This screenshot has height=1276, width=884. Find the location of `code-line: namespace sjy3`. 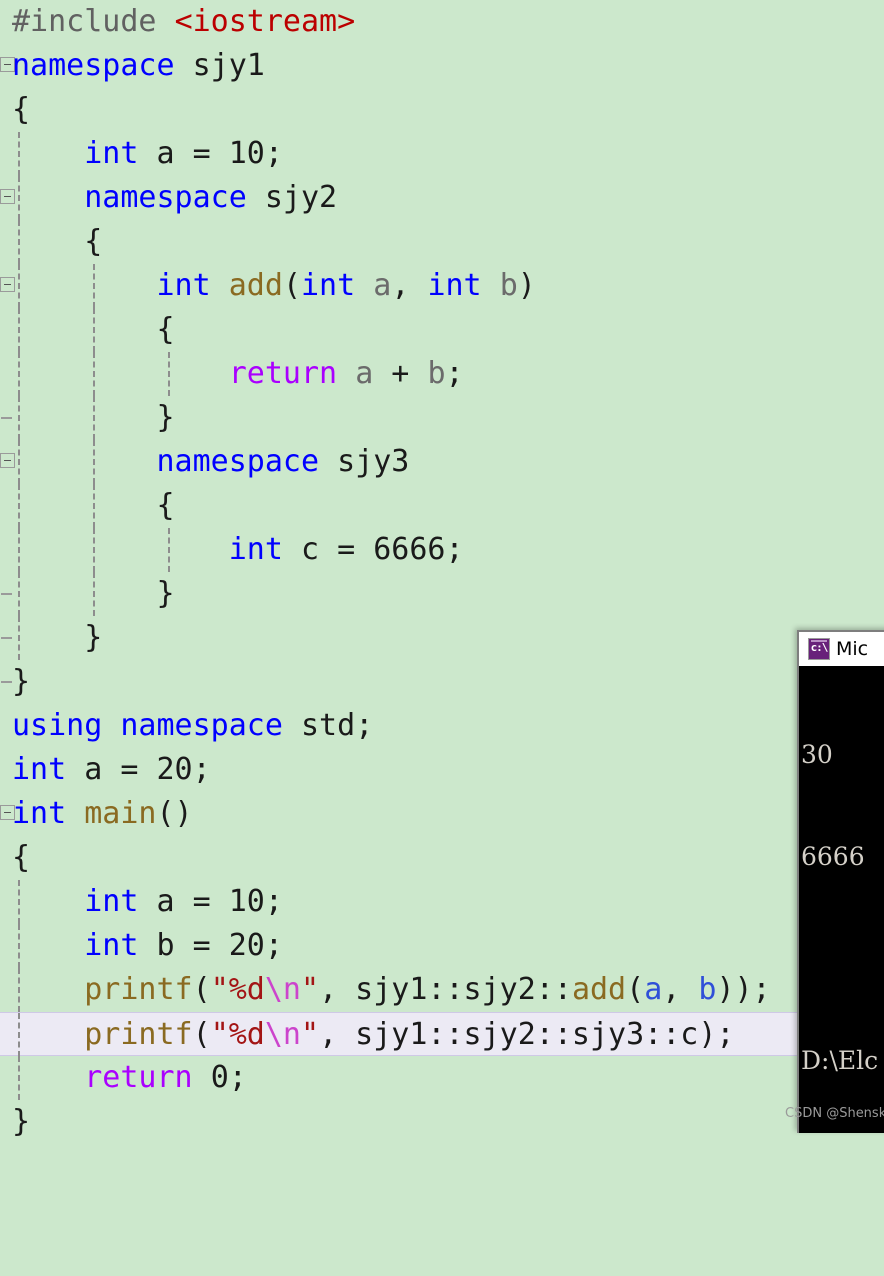

code-line: namespace sjy3 is located at coordinates (442, 462).